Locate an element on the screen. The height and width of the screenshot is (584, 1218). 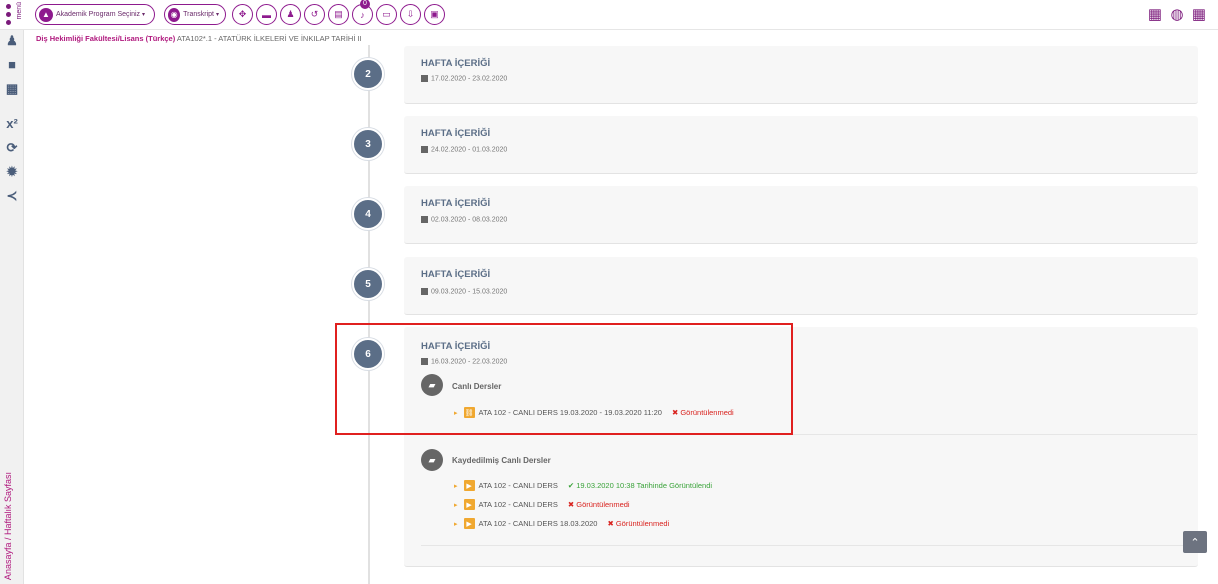
superscript-icon: x² is located at coordinates (12, 124).